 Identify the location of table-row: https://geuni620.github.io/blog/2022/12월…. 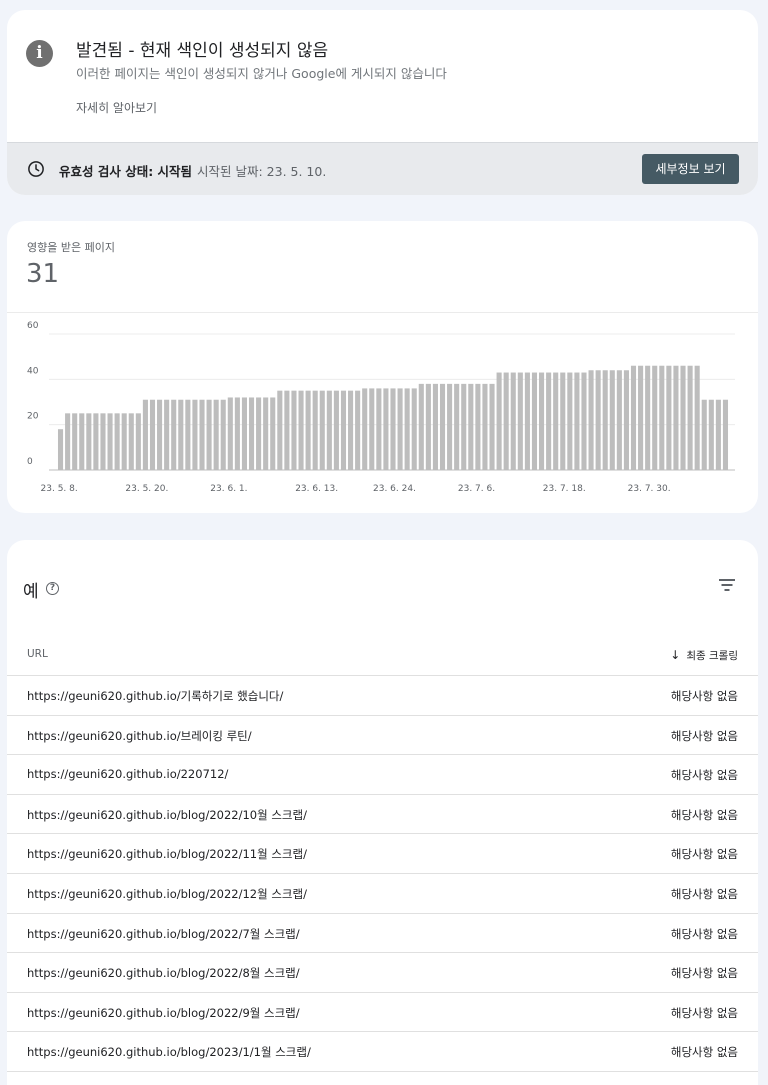
(382, 894).